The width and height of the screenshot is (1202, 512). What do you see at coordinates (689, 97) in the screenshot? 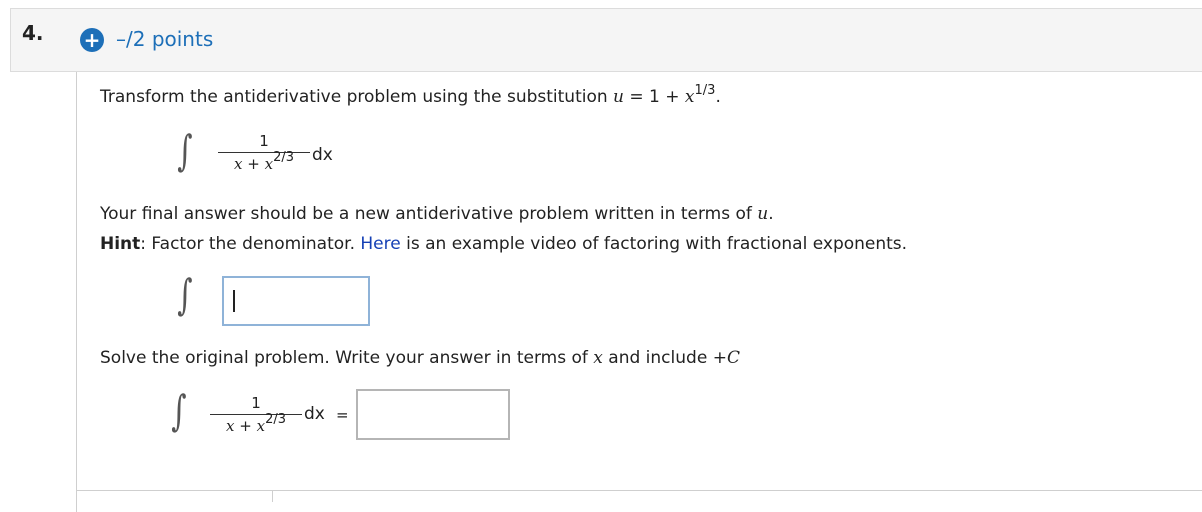
I see `instruction-x-var: x` at bounding box center [689, 97].